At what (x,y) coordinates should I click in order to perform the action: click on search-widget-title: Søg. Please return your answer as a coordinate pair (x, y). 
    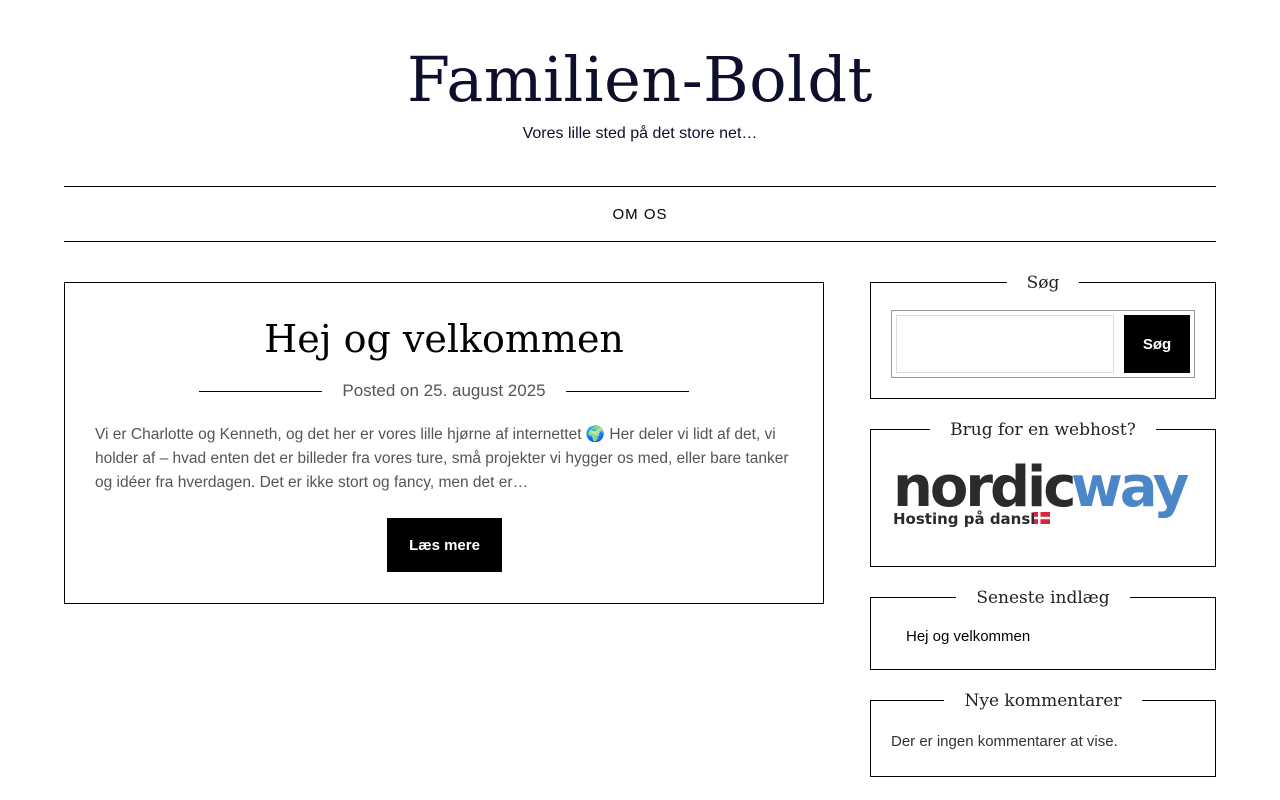
    Looking at the image, I should click on (1043, 283).